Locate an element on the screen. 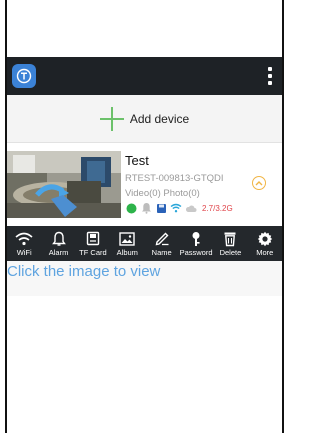 This screenshot has width=320, height=433. toolbar-label: Alarm is located at coordinates (58, 252).